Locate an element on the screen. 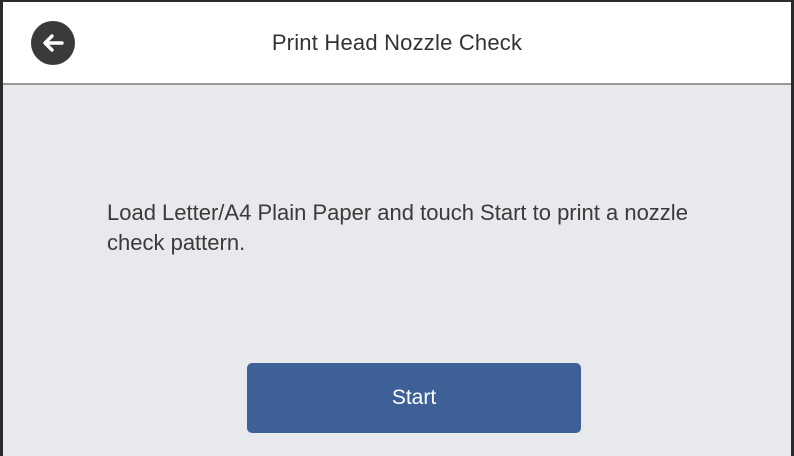 This screenshot has height=456, width=794. page-title: Print Head Nozzle Check is located at coordinates (397, 42).